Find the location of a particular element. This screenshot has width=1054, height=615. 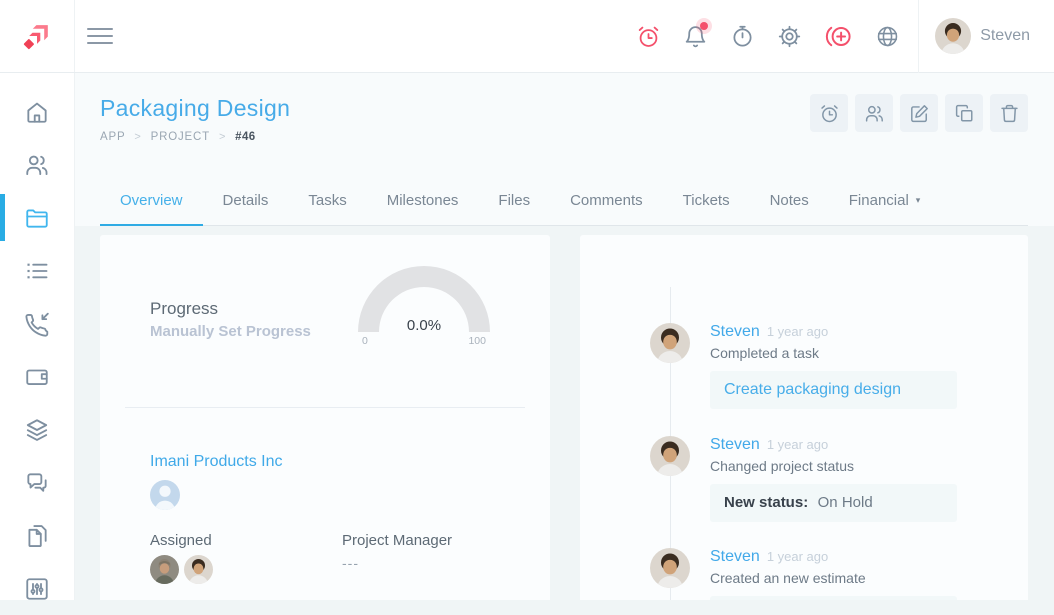

phone-incoming-icon is located at coordinates (37, 324).